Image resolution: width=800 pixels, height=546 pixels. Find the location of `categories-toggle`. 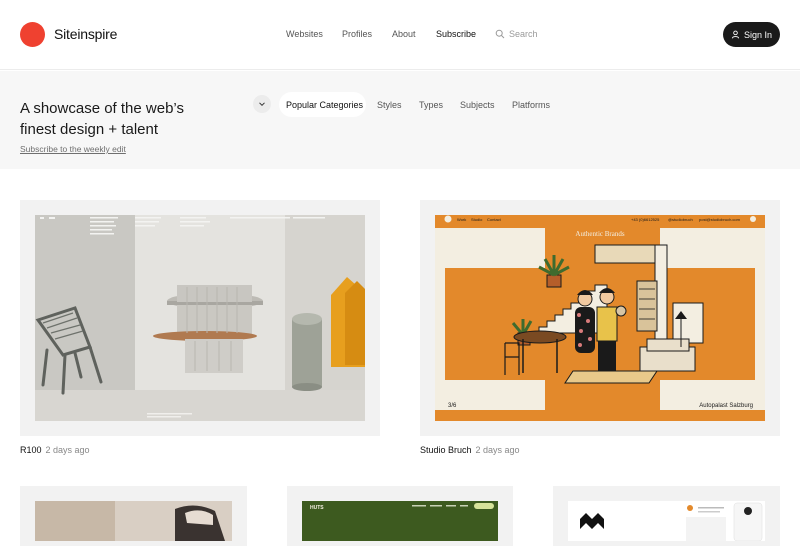

categories-toggle is located at coordinates (262, 104).